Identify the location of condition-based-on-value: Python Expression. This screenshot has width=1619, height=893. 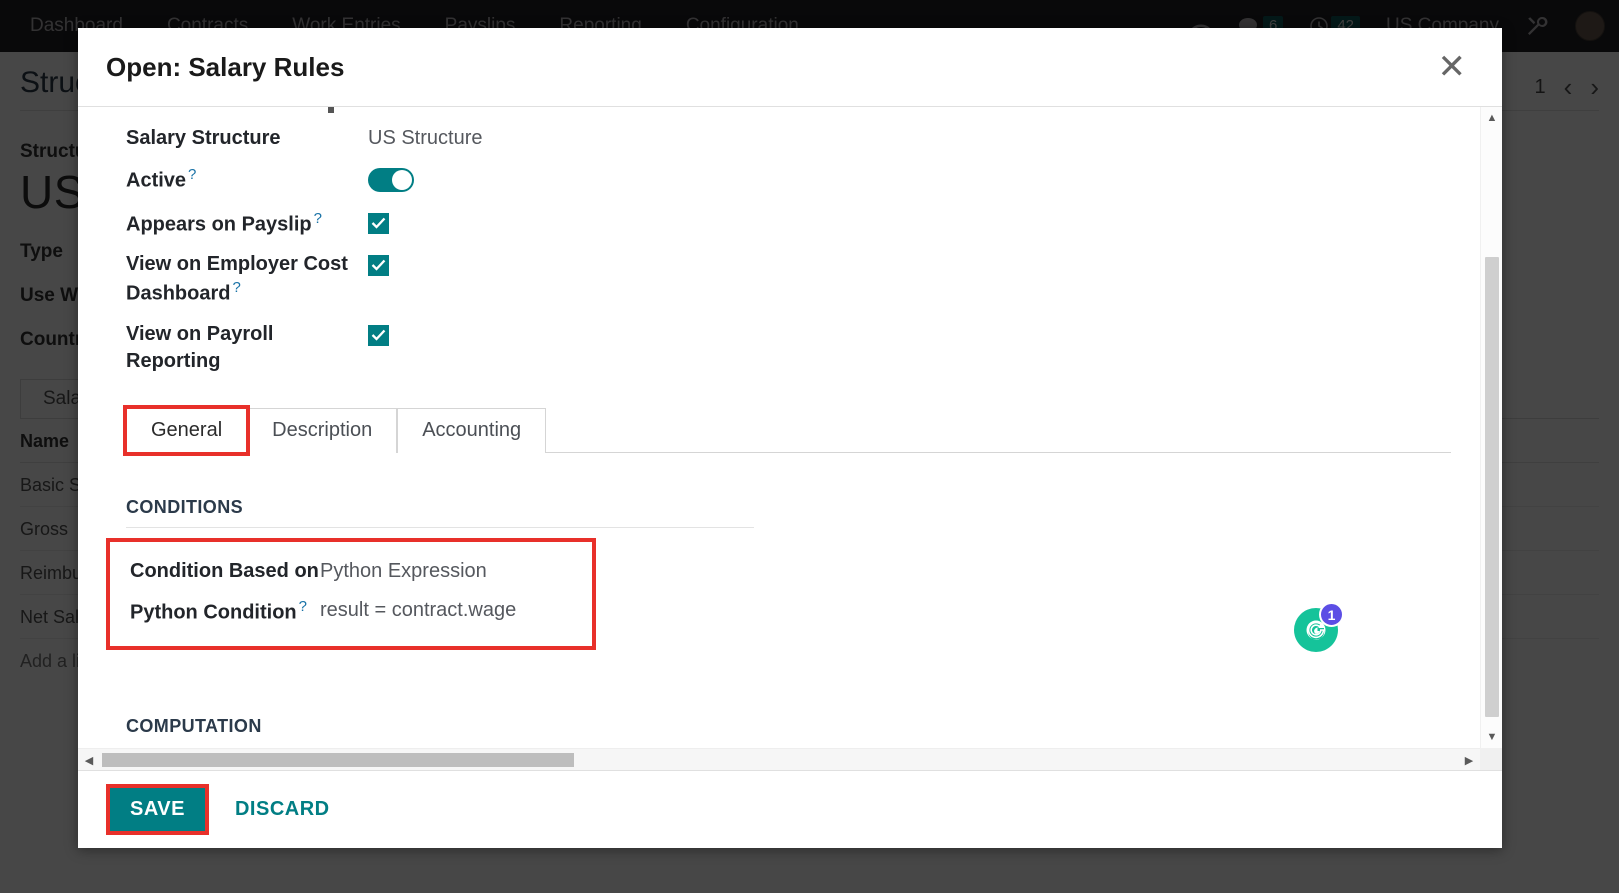
(403, 572).